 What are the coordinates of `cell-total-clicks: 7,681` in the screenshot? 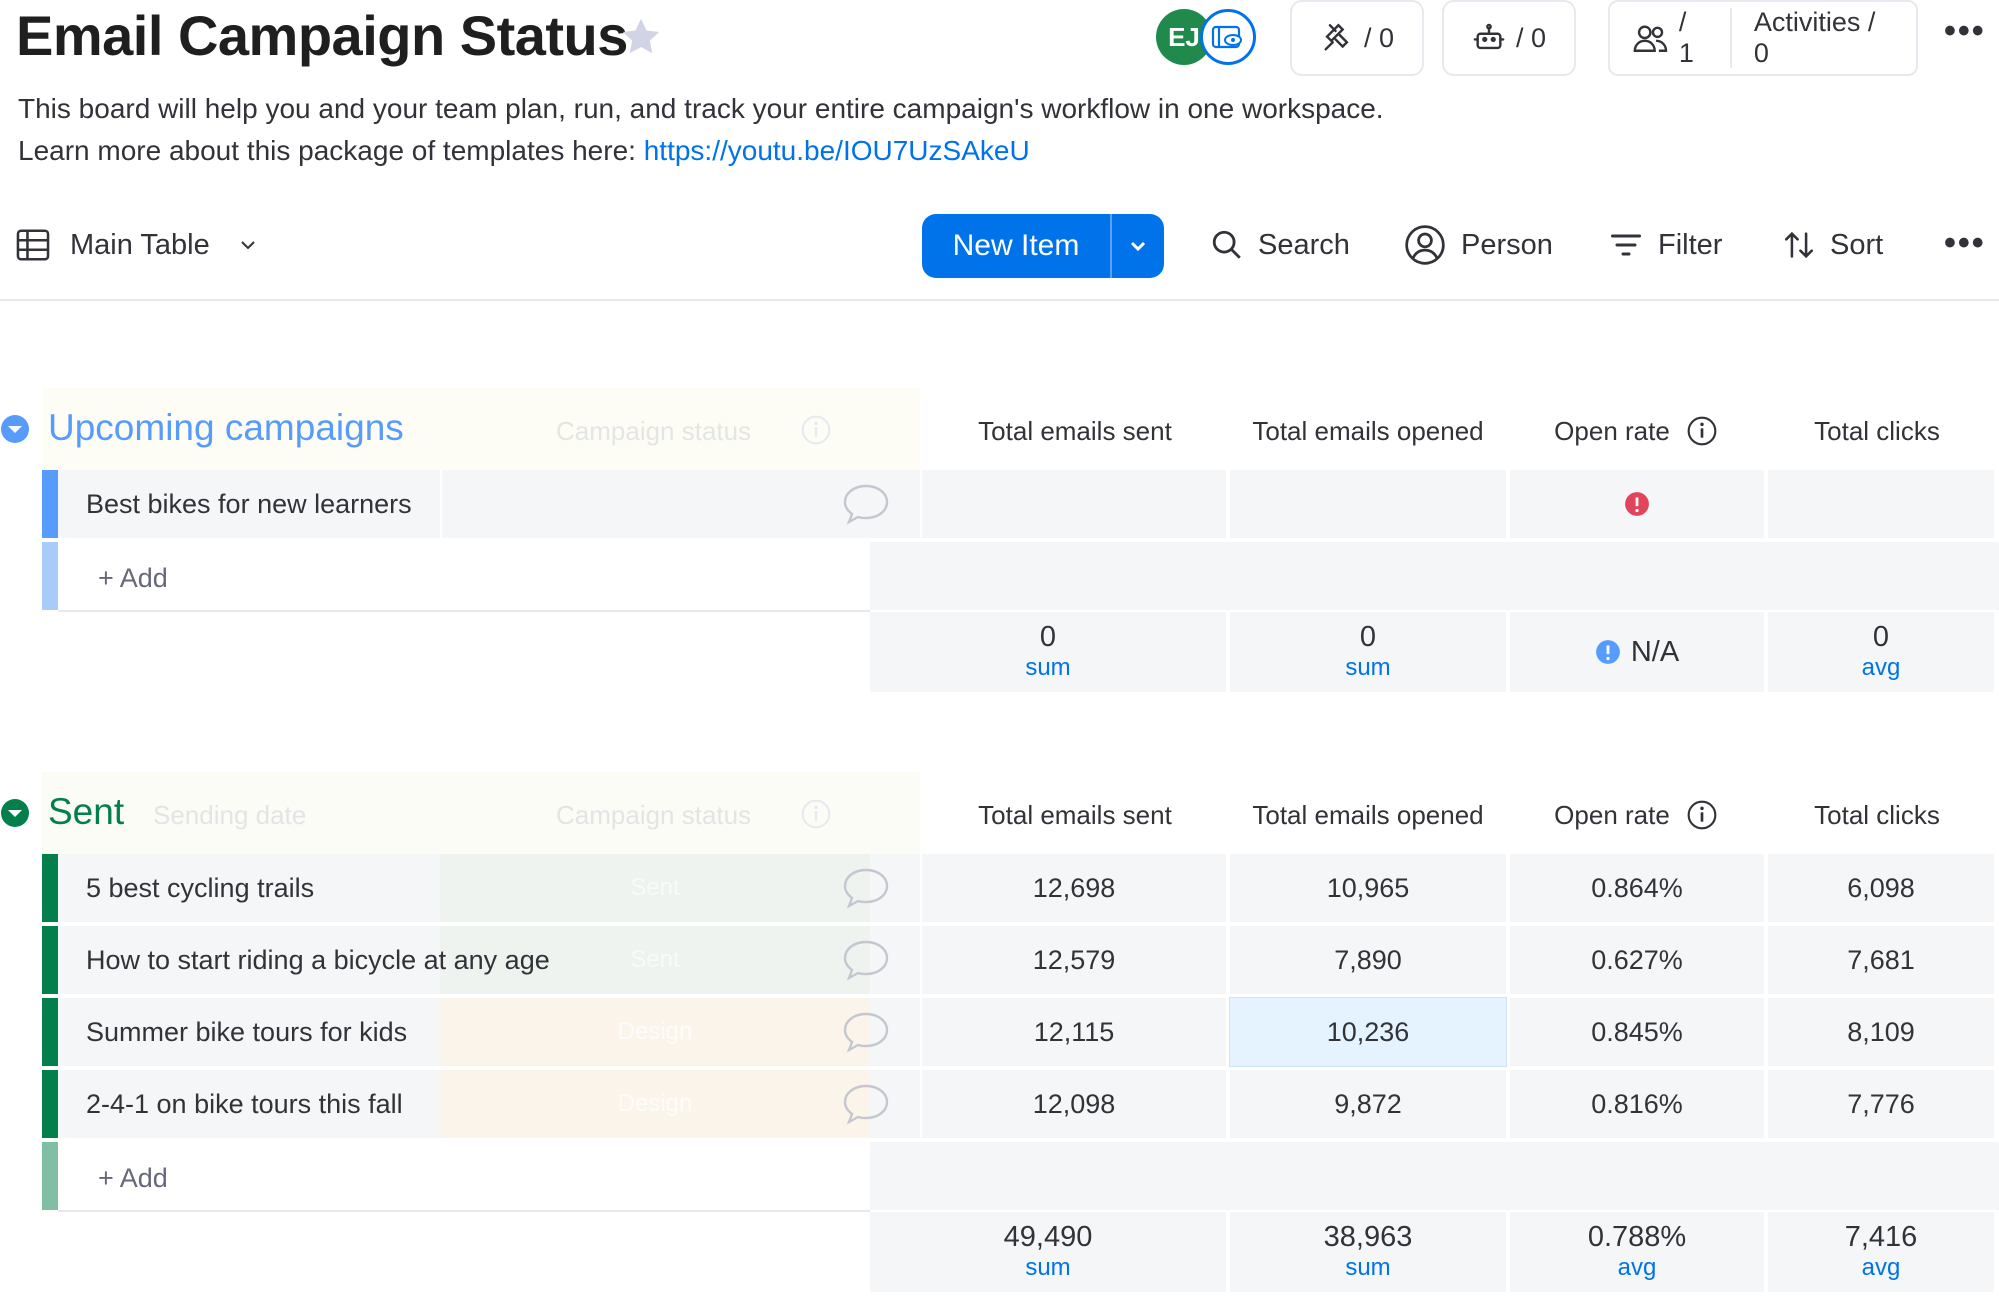 It's located at (1881, 960).